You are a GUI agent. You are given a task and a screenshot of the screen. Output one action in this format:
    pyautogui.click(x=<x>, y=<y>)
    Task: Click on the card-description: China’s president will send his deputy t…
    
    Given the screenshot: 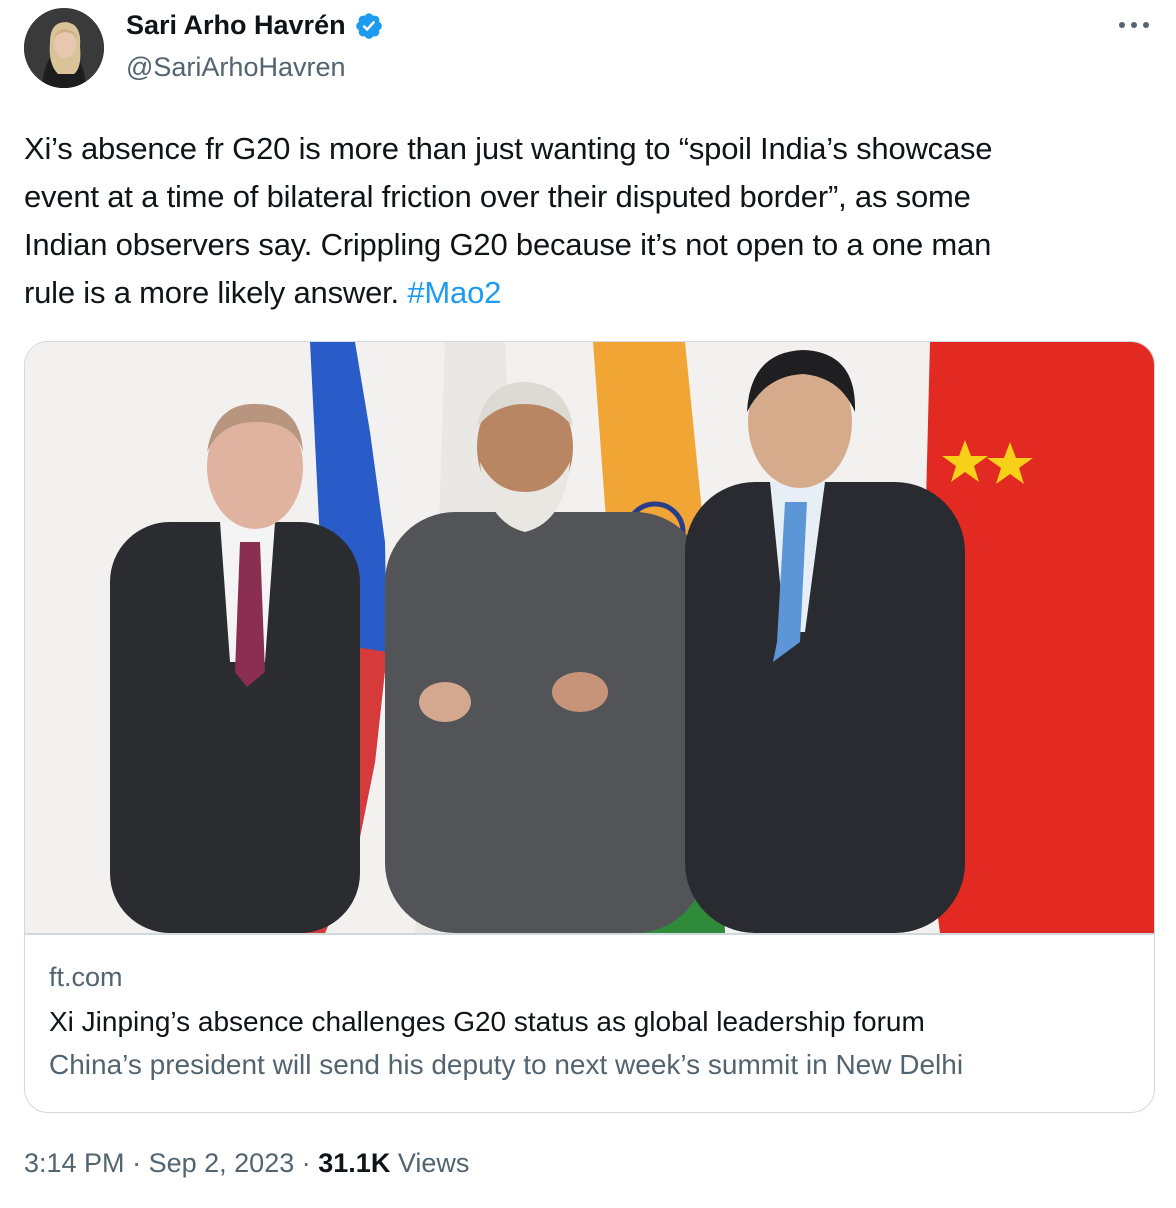 What is the action you would take?
    pyautogui.click(x=506, y=1065)
    